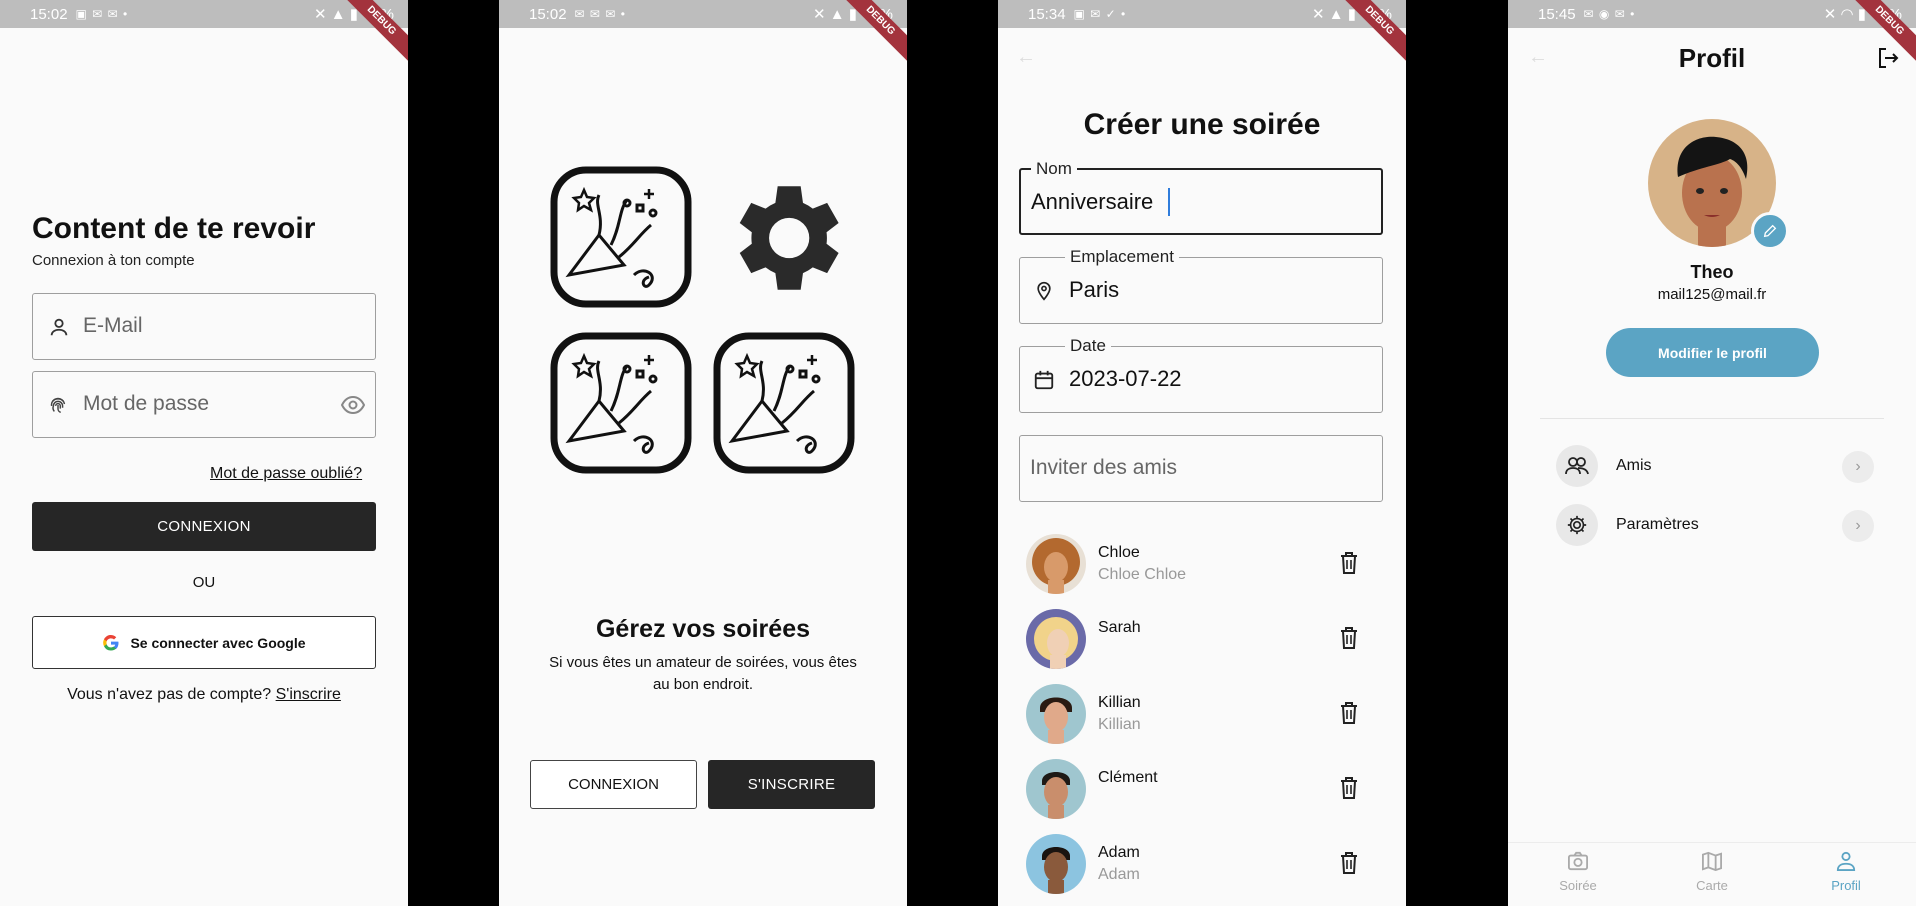  Describe the element at coordinates (1202, 865) in the screenshot. I see `list-item: Adam Adam` at that location.